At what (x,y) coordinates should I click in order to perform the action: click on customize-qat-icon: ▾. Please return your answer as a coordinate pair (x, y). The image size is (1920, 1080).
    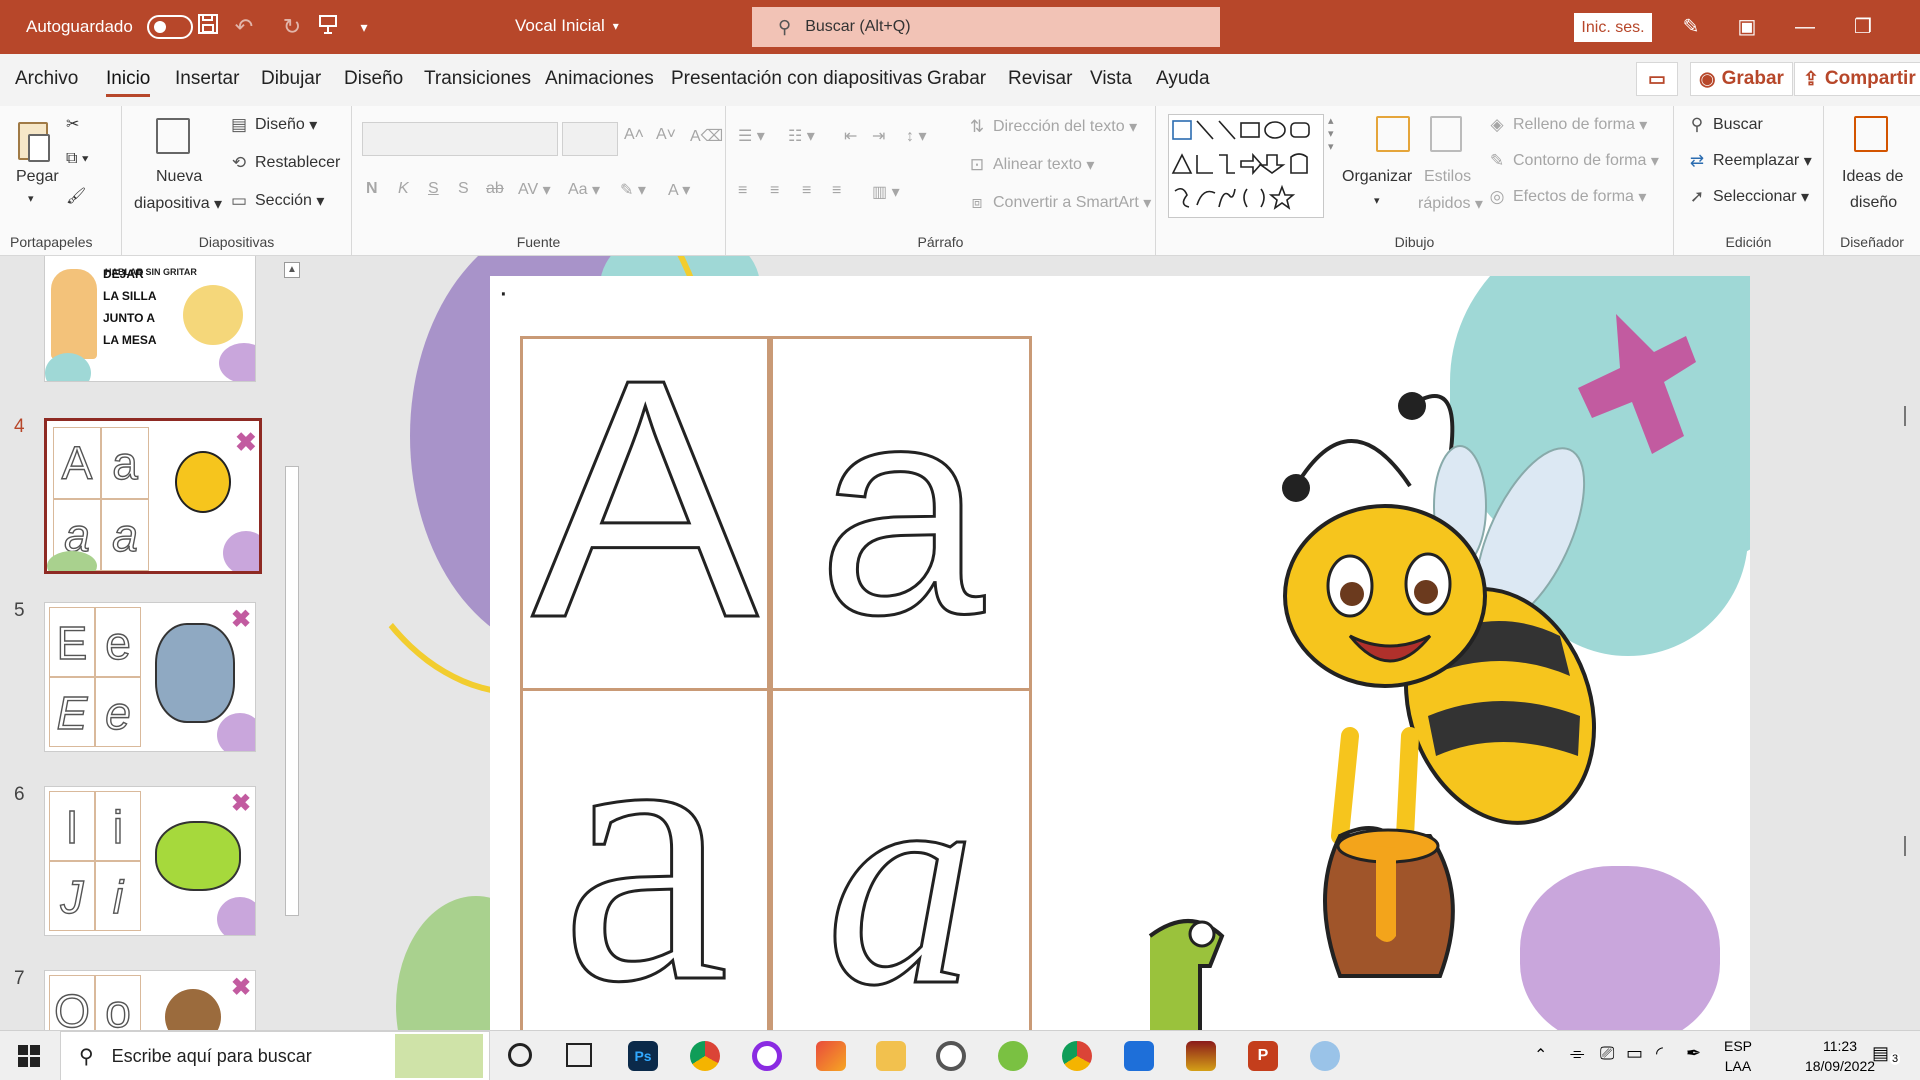
    Looking at the image, I should click on (364, 27).